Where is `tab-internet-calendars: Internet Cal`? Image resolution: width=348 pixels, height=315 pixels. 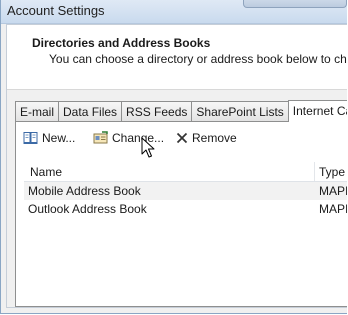 tab-internet-calendars: Internet Cal is located at coordinates (317, 111).